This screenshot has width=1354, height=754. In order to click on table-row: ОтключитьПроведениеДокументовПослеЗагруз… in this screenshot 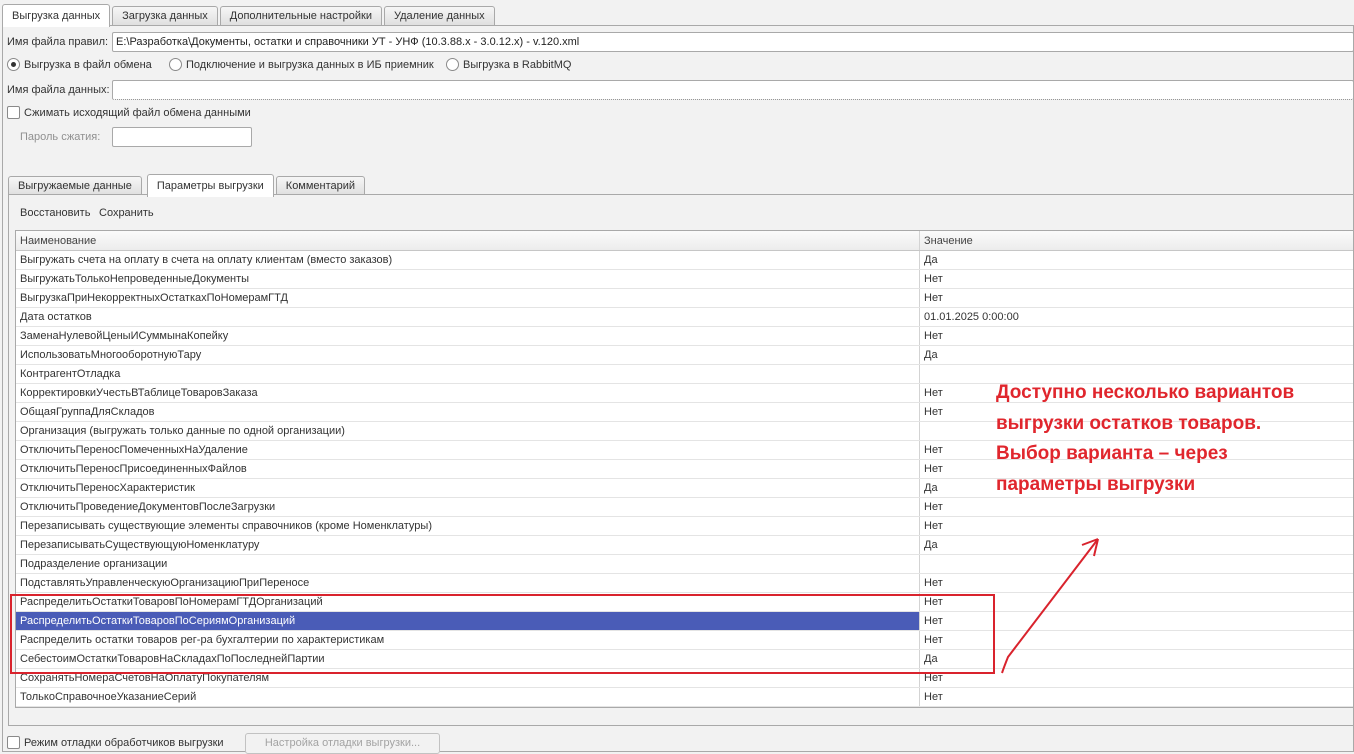, I will do `click(684, 507)`.